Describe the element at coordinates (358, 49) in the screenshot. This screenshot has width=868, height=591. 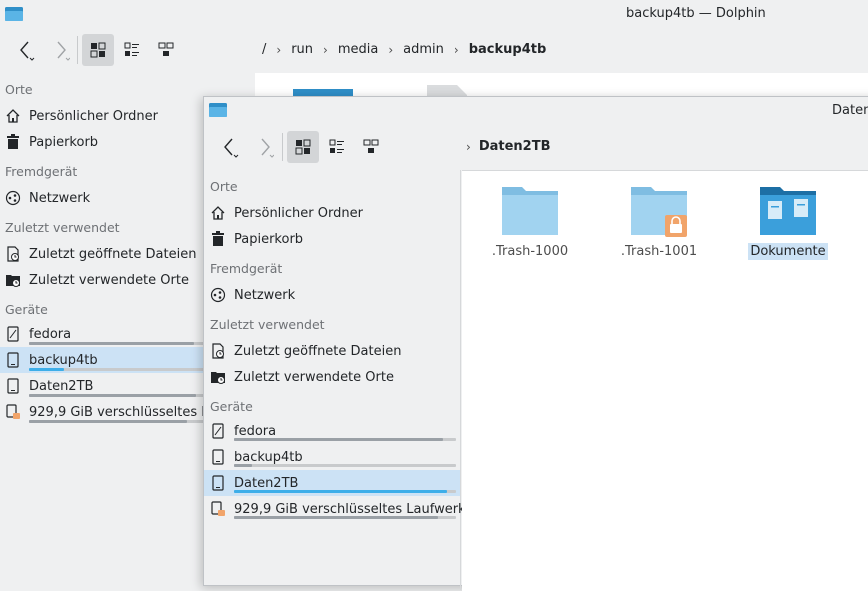
I see `breadcrumb-item-media: media` at that location.